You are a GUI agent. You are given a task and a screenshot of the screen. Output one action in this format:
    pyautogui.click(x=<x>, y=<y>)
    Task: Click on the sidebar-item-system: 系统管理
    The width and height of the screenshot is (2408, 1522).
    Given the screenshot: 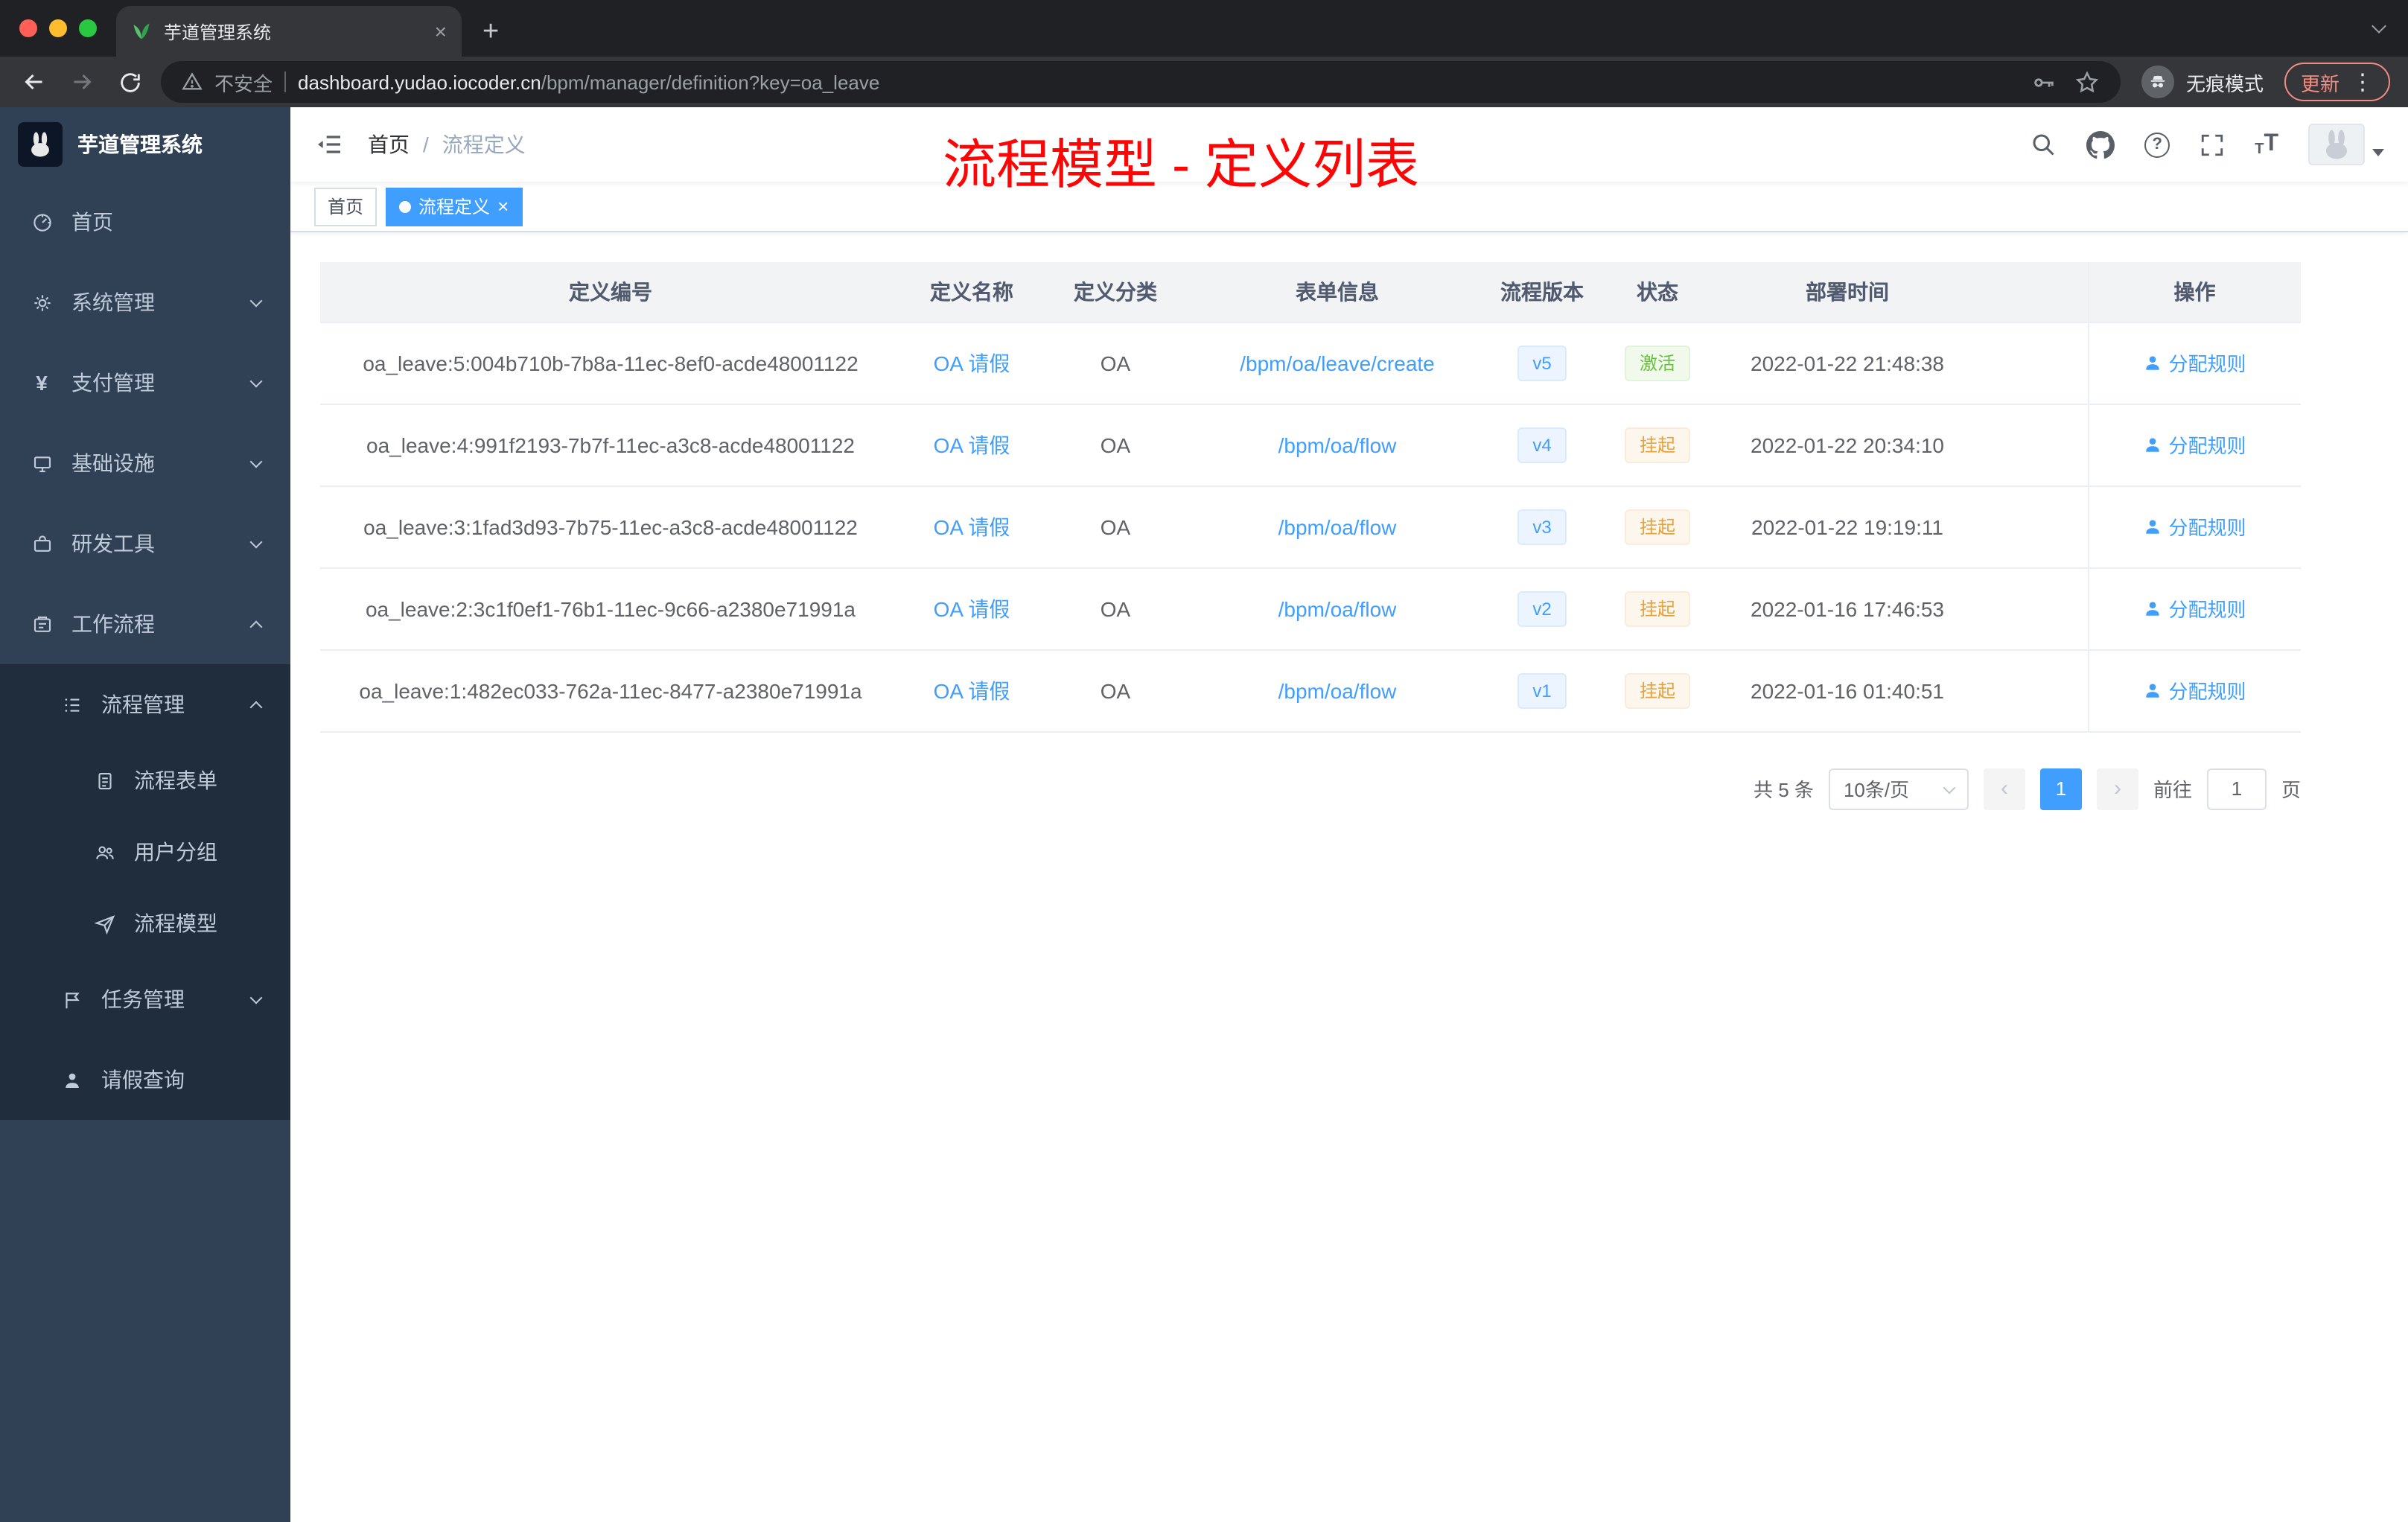 What is the action you would take?
    pyautogui.click(x=145, y=302)
    